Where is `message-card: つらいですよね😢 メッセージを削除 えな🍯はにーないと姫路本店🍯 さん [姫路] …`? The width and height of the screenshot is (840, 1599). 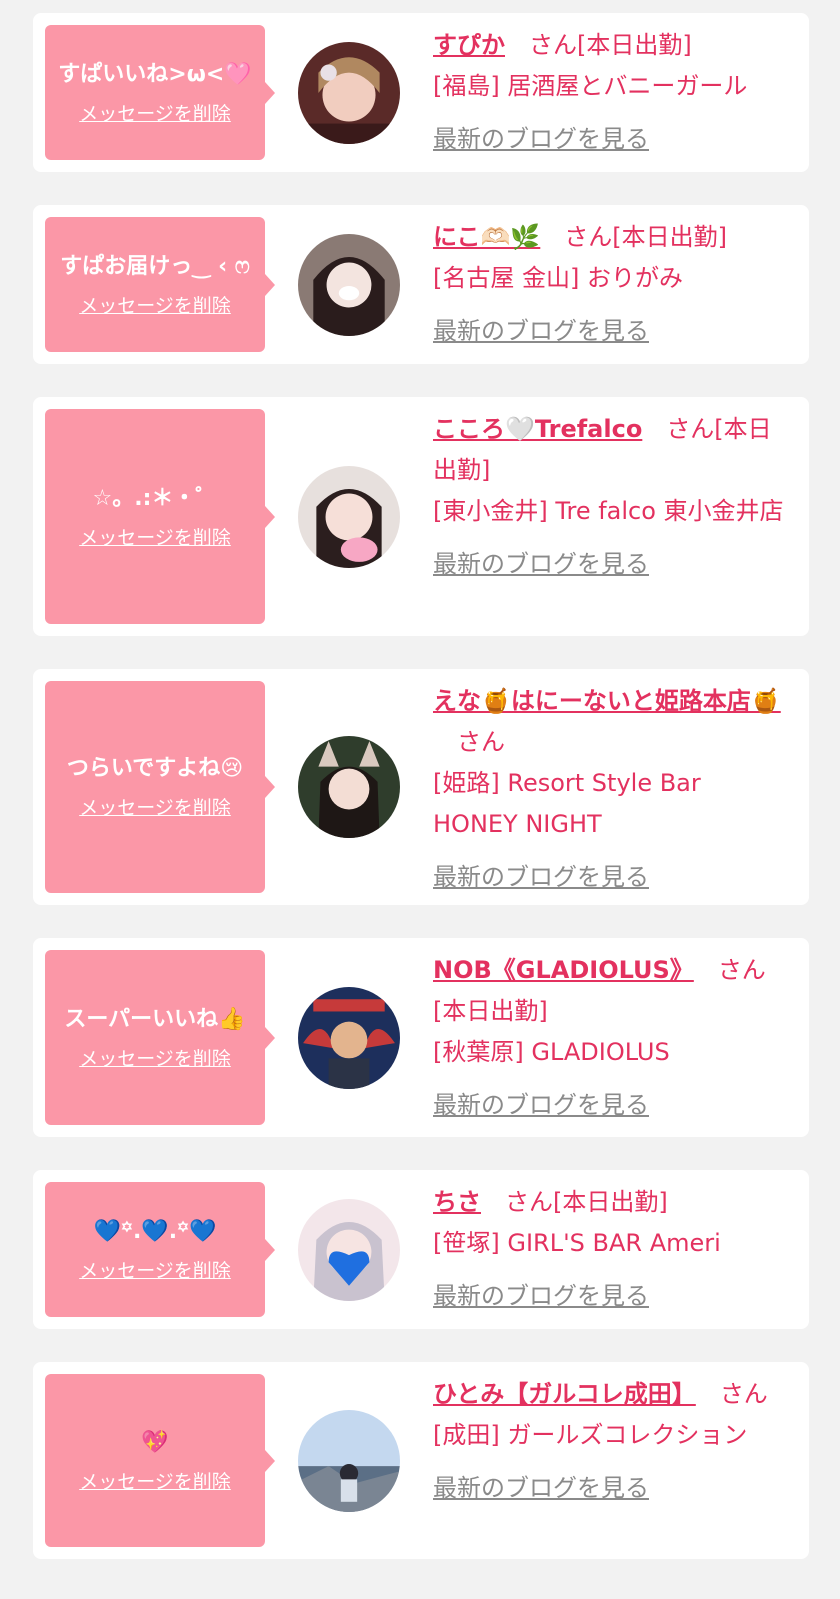 message-card: つらいですよね😢 メッセージを削除 えな🍯はにーないと姫路本店🍯 さん [姫路] … is located at coordinates (421, 787).